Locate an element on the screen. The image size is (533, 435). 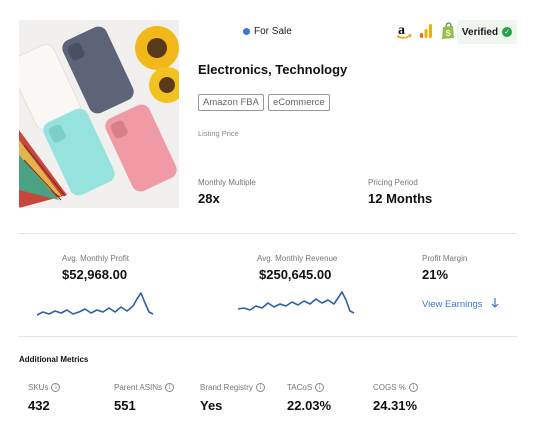
check-circle-icon: ✓ is located at coordinates (507, 32).